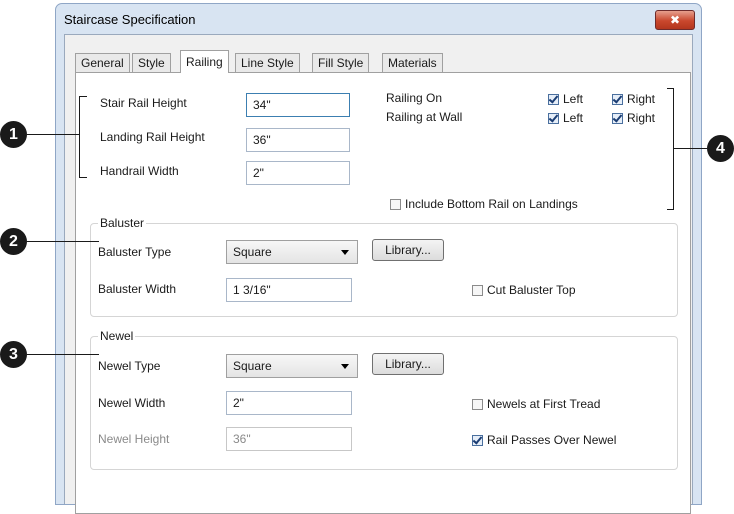 The width and height of the screenshot is (734, 514). What do you see at coordinates (298, 173) in the screenshot?
I see `handrail-width-input: 2"` at bounding box center [298, 173].